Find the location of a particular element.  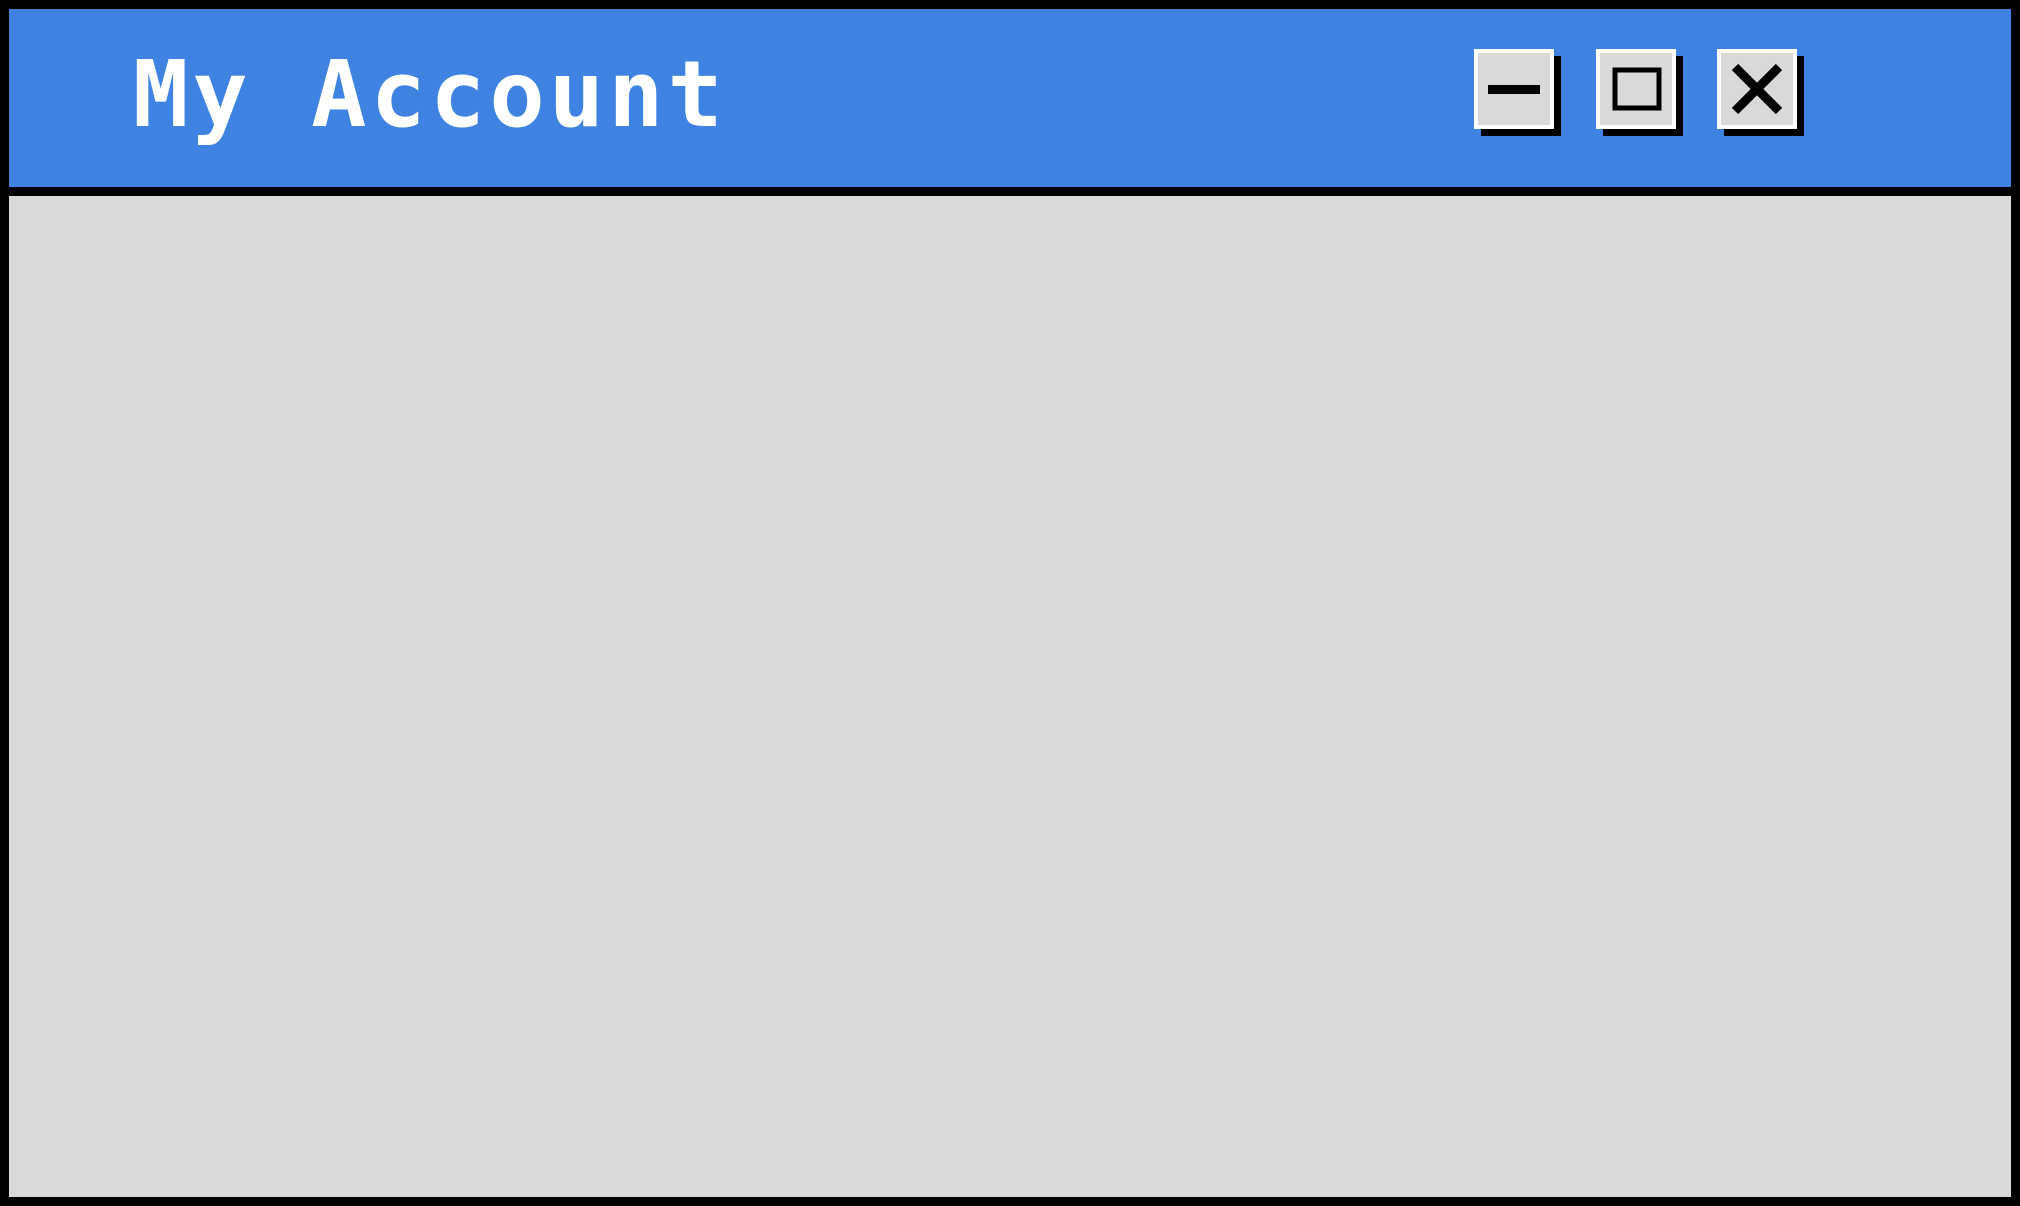

maximize-icon is located at coordinates (1637, 89).